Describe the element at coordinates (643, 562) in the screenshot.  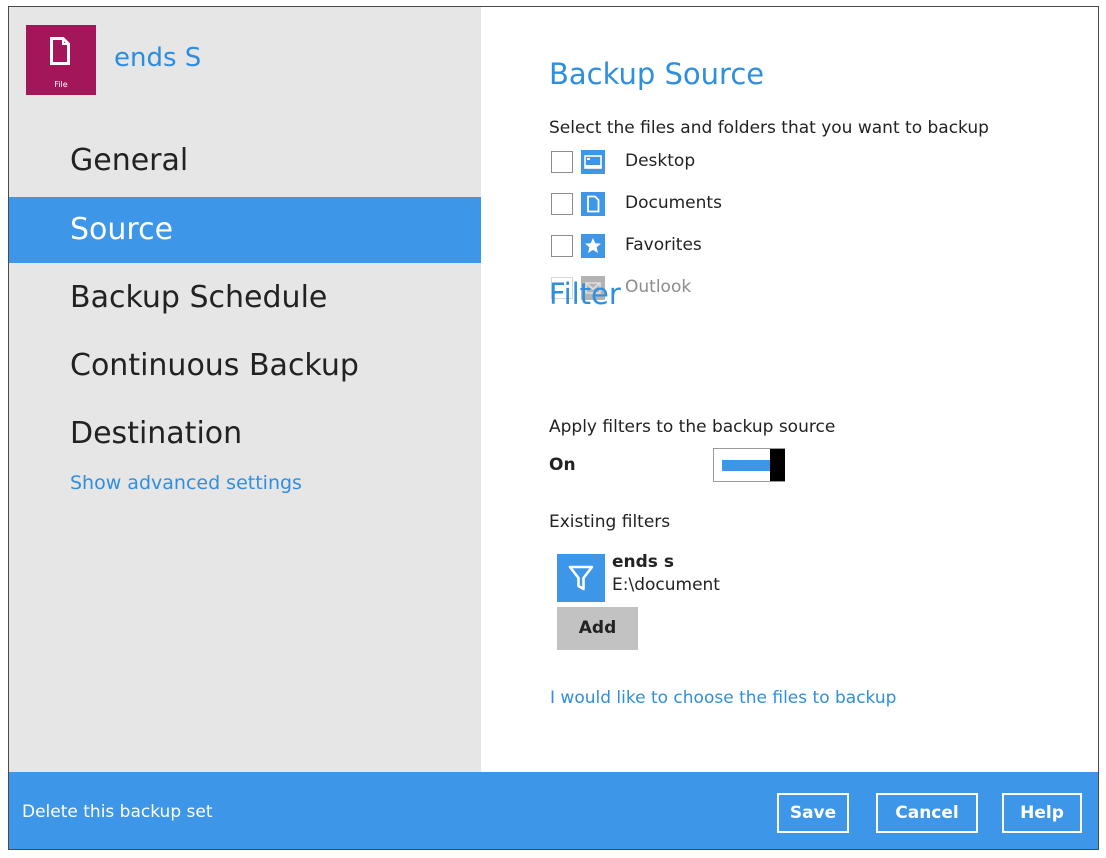
I see `filter-name: ends s` at that location.